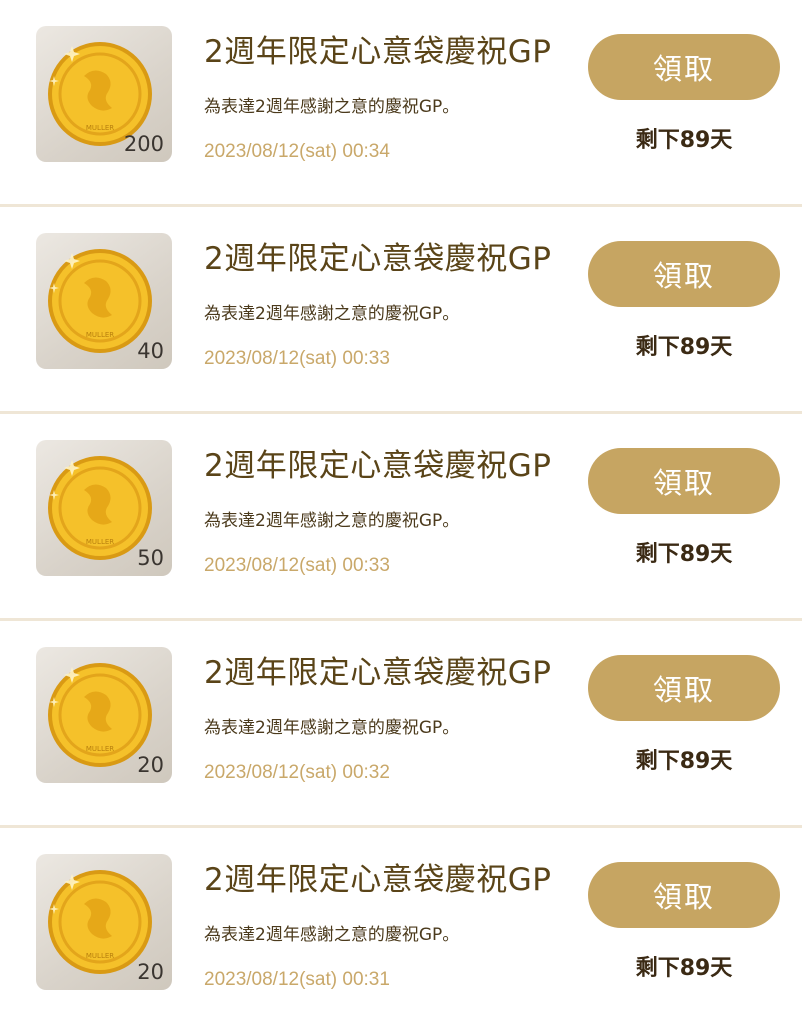 The image size is (802, 1024). I want to click on gift-quantity: 40, so click(150, 351).